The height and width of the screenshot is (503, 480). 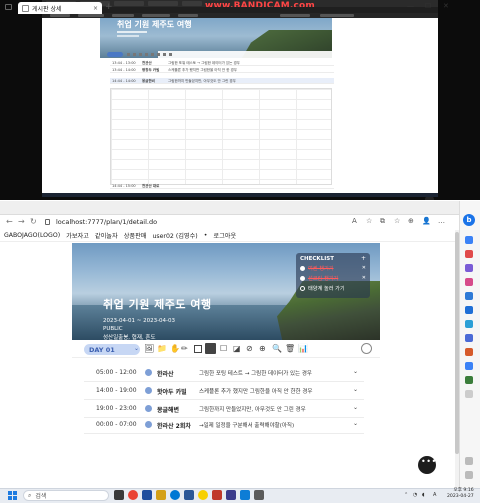 I want to click on search-icon: 🔍, so click(x=277, y=349).